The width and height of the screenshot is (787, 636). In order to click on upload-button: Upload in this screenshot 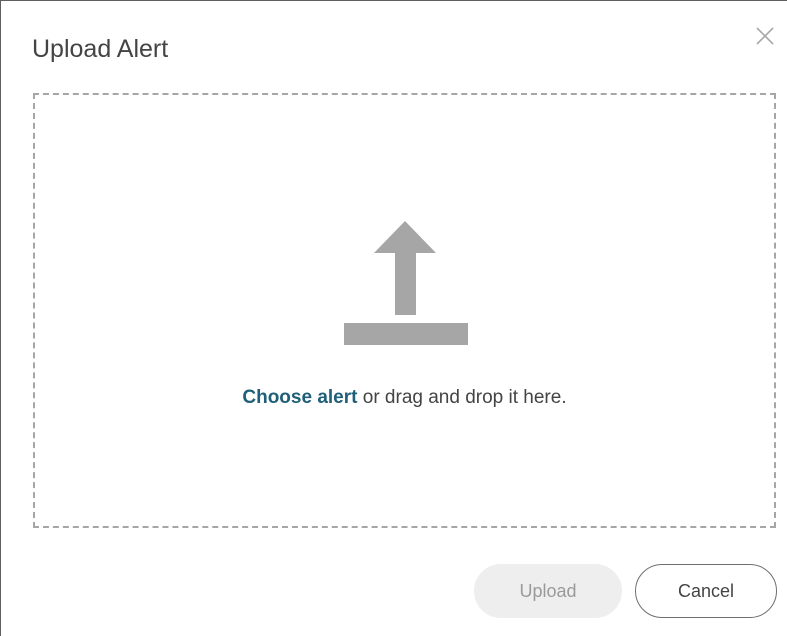, I will do `click(548, 591)`.